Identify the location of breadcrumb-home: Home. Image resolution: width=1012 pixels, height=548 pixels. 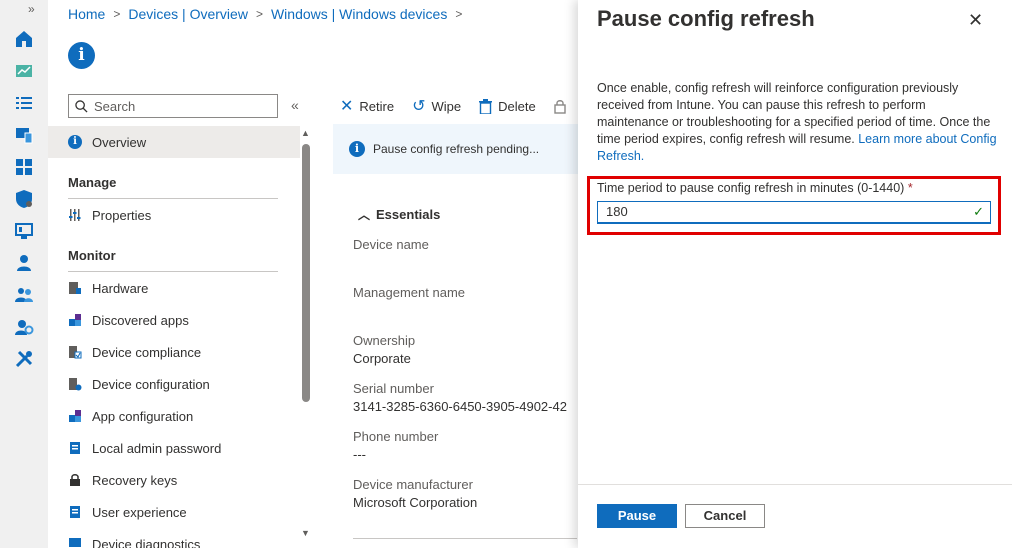
(86, 14).